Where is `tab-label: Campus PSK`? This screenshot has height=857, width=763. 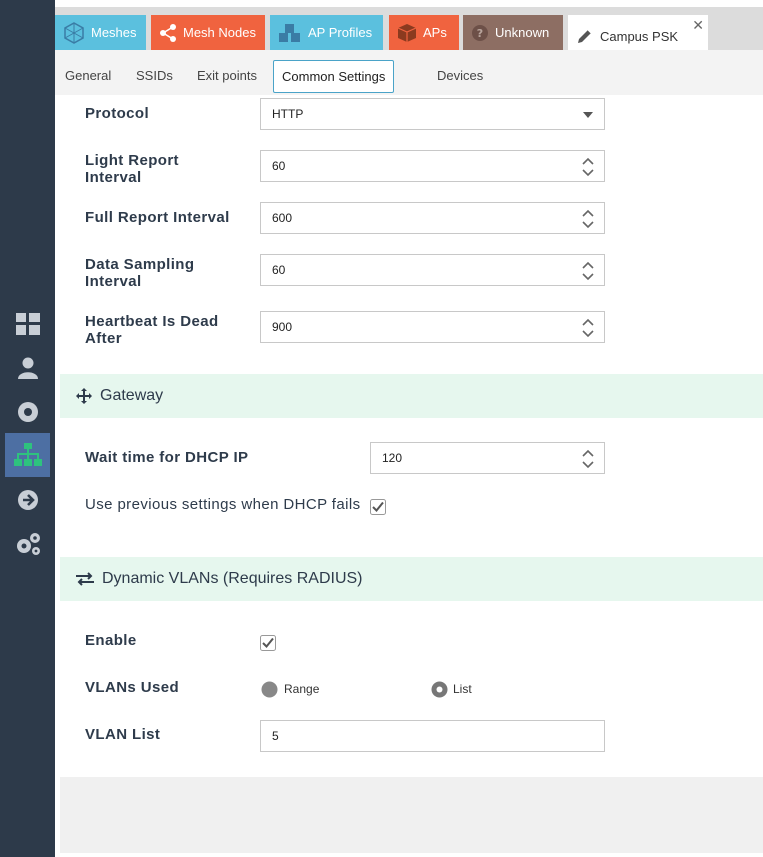 tab-label: Campus PSK is located at coordinates (639, 36).